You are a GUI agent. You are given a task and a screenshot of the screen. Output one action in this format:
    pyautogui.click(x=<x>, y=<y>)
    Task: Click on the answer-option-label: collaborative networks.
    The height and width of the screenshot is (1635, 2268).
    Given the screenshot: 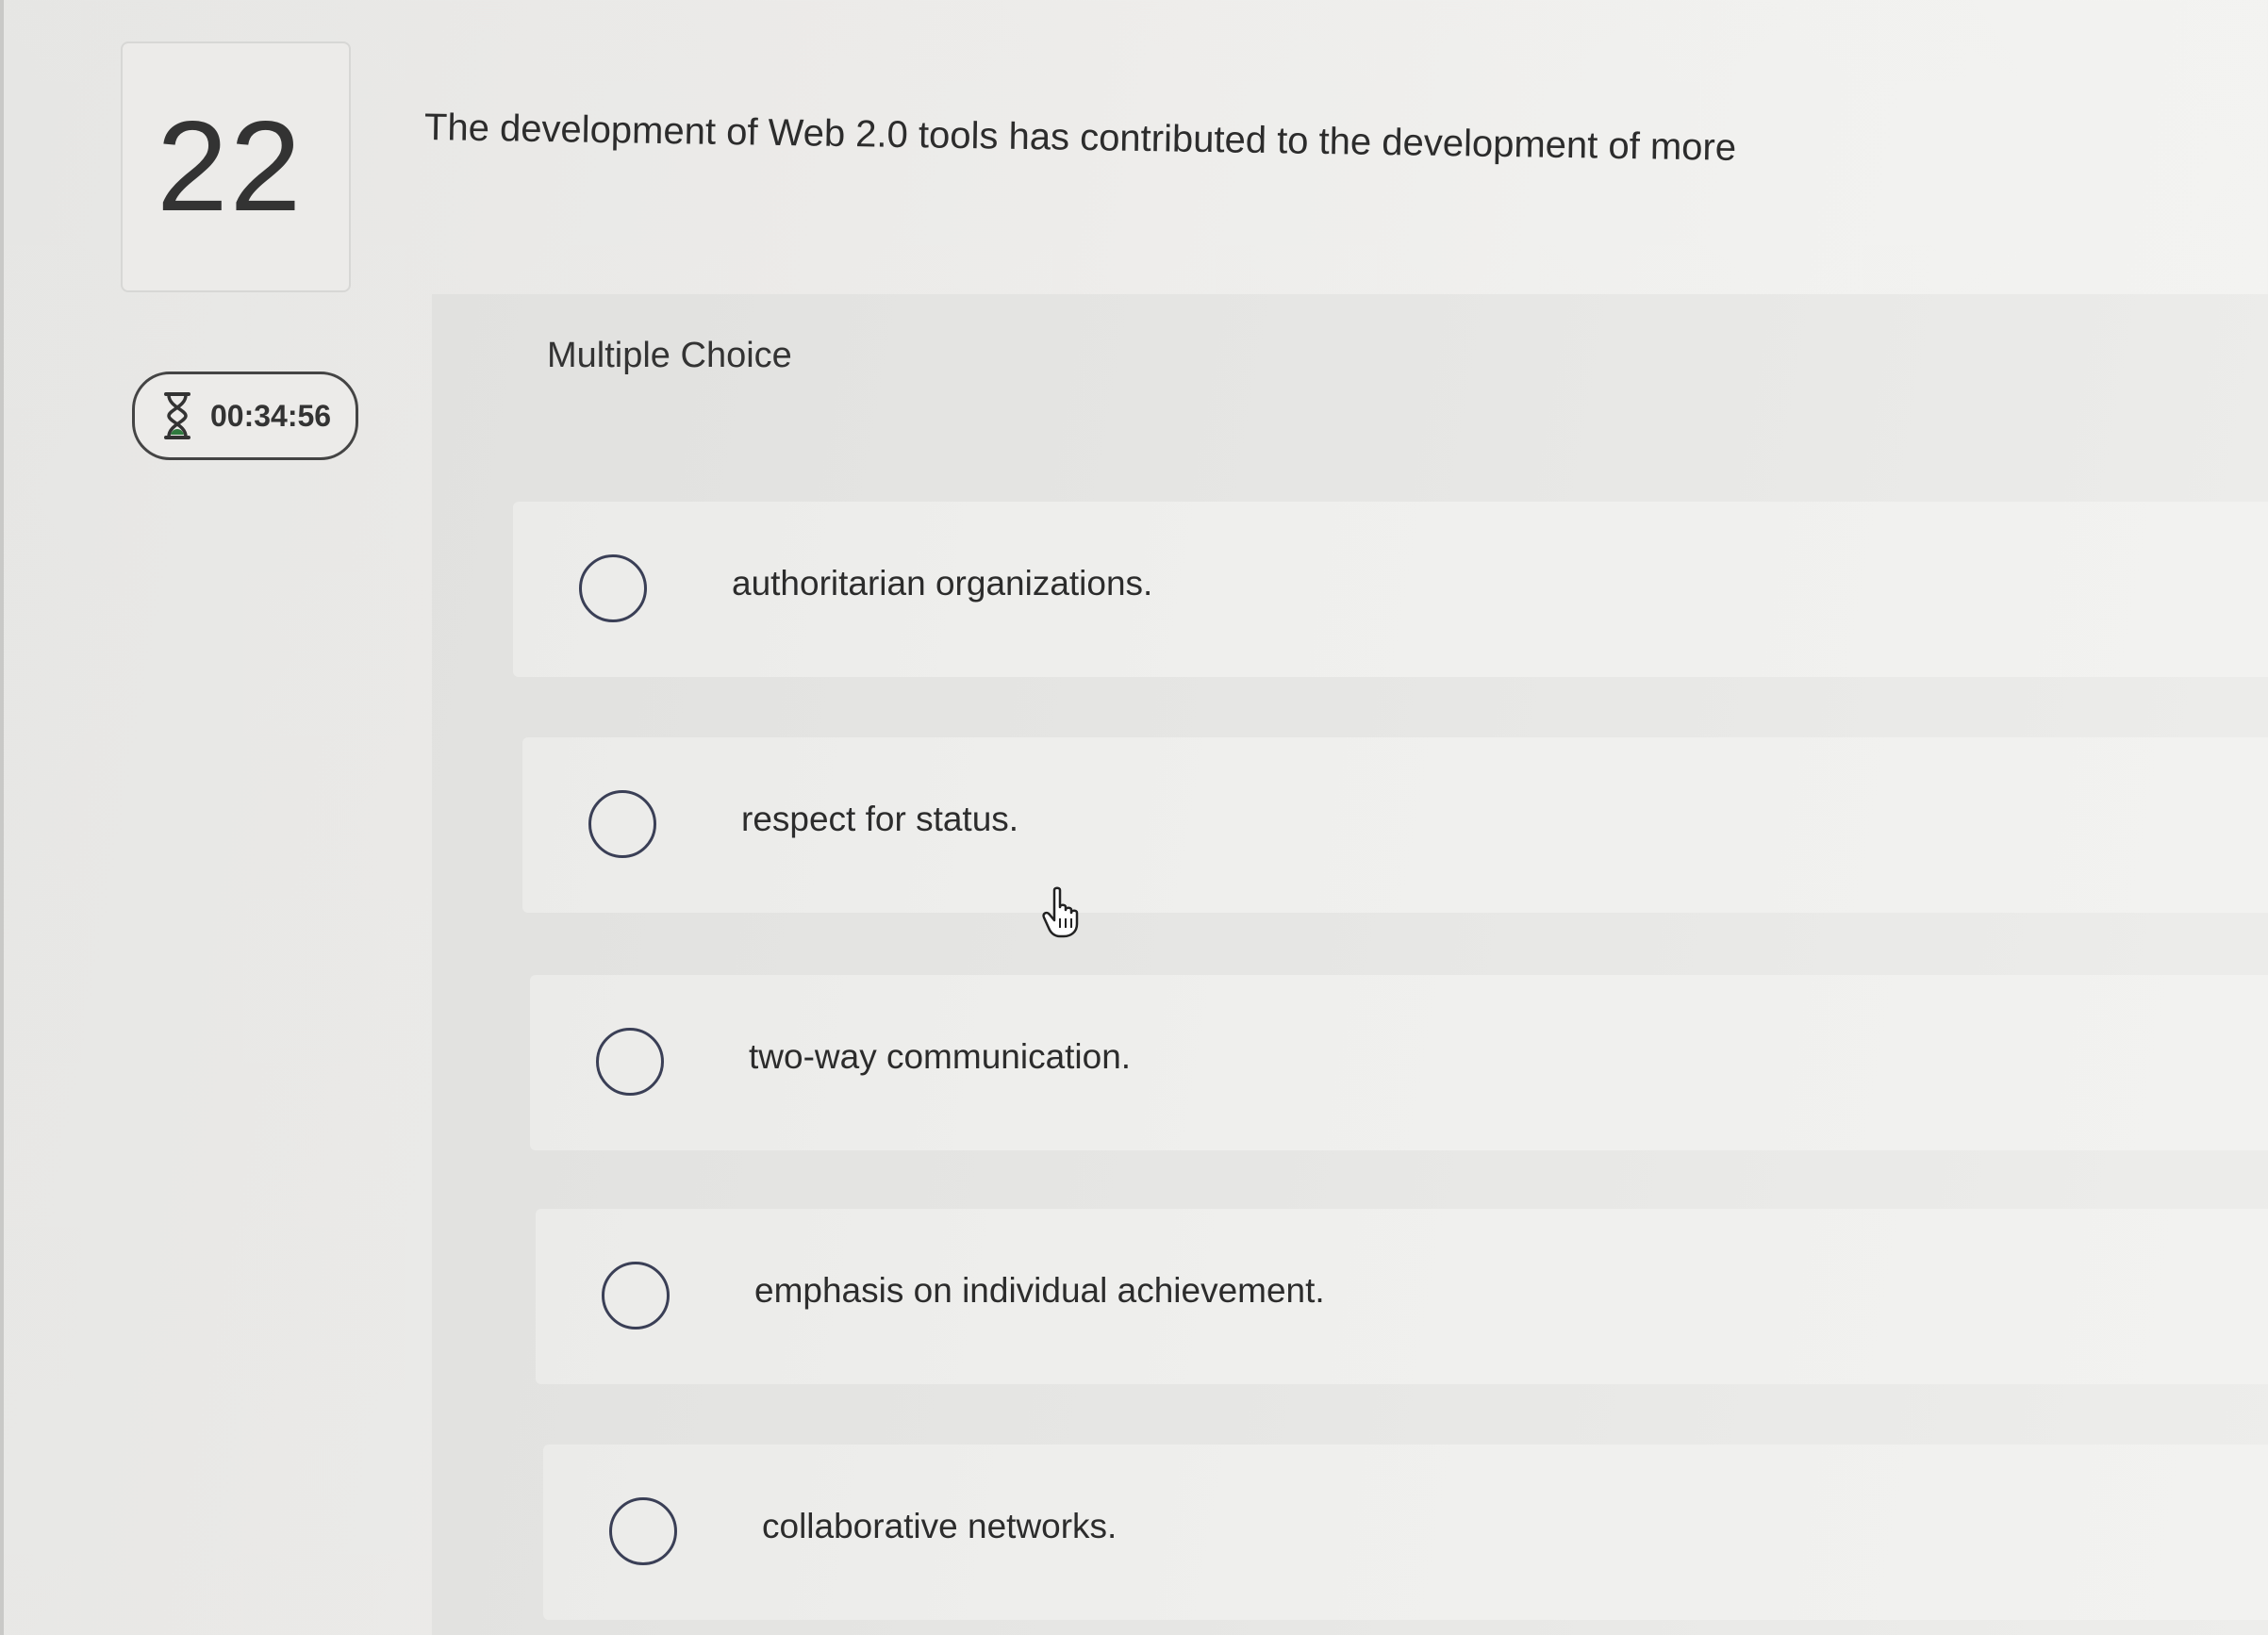 What is the action you would take?
    pyautogui.click(x=939, y=1526)
    